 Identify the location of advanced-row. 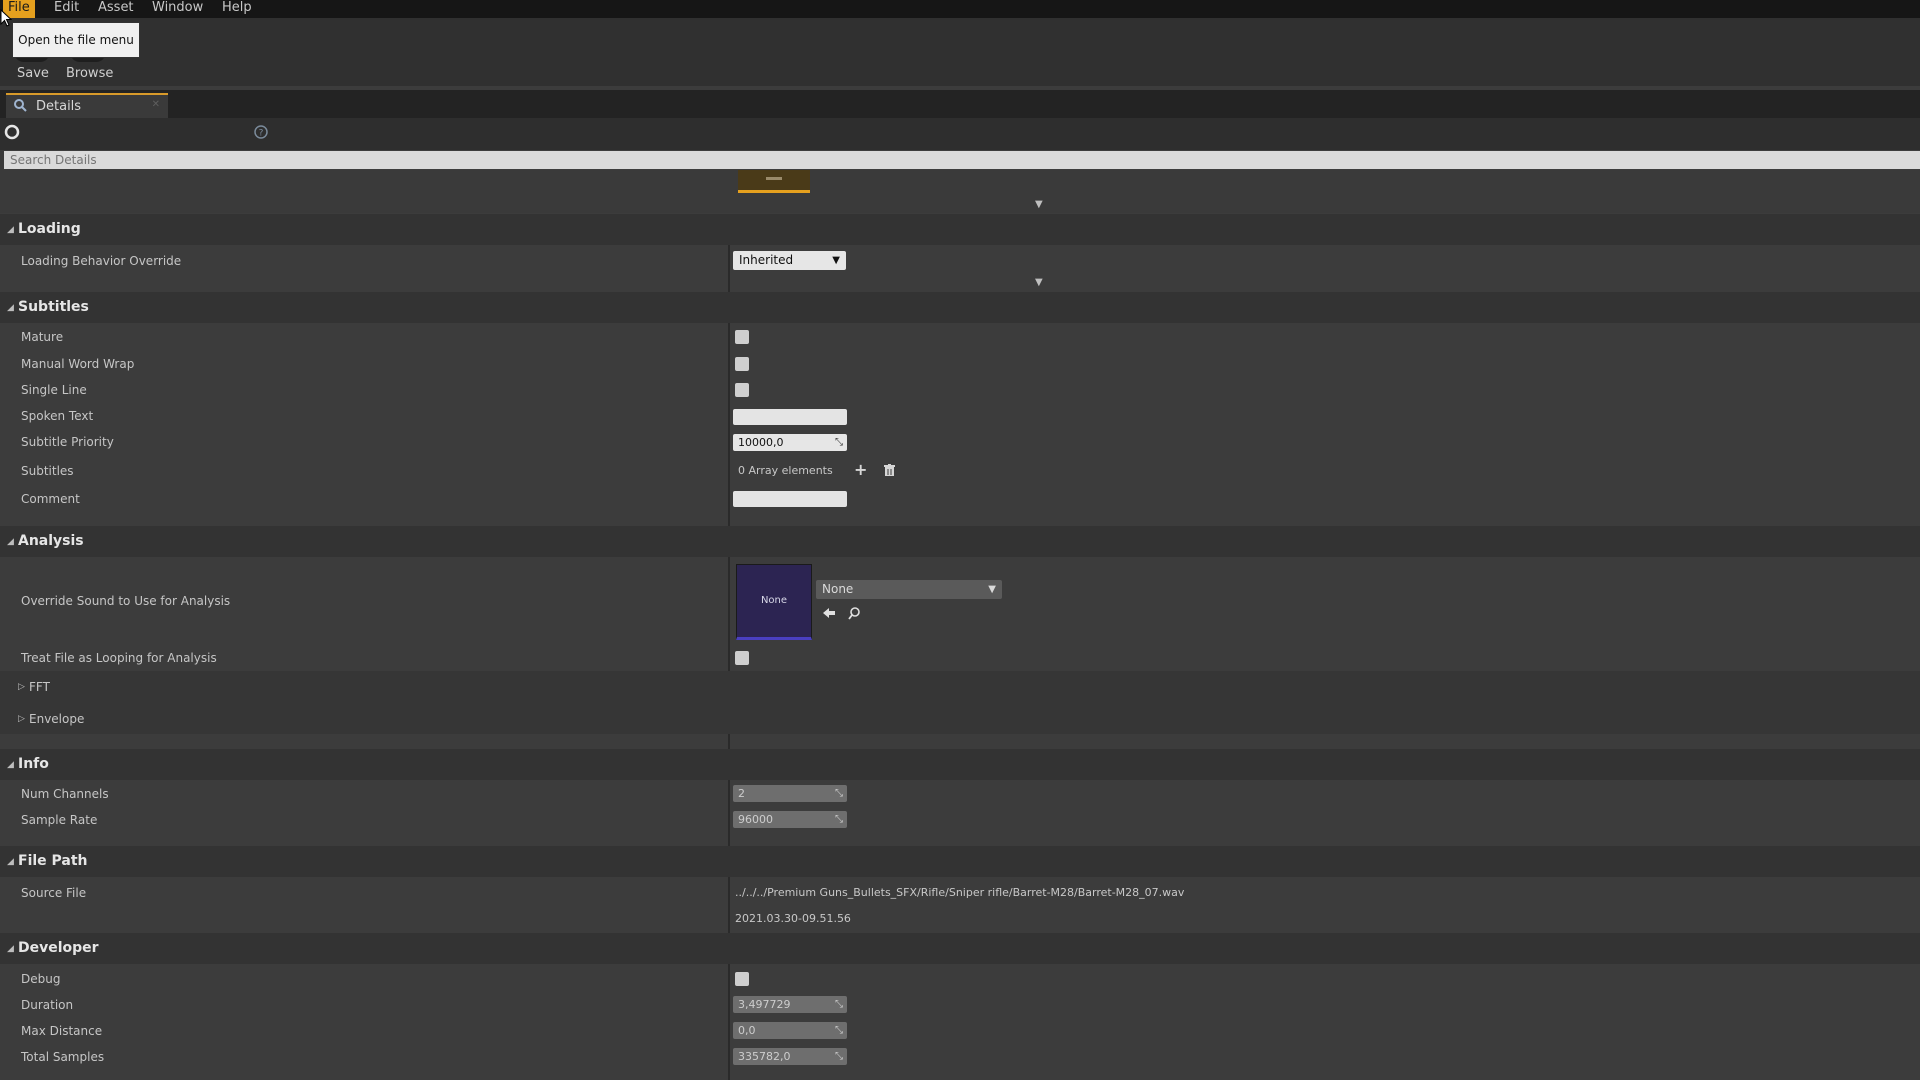
(960, 206).